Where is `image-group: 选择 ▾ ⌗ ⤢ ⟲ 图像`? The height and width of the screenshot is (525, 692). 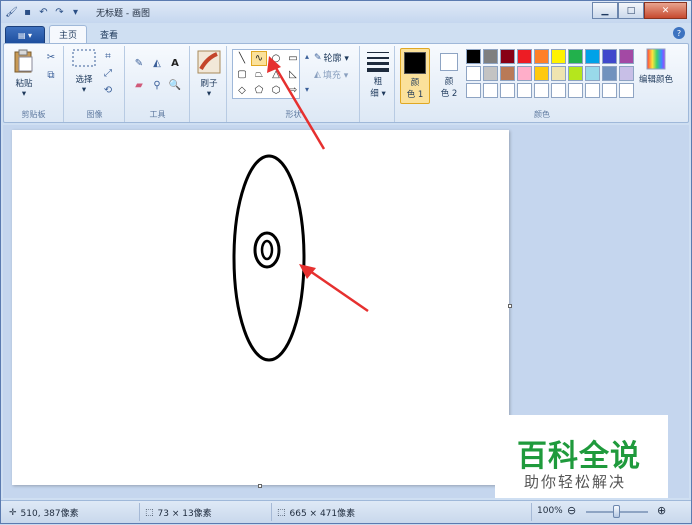 image-group: 选择 ▾ ⌗ ⤢ ⟲ 图像 is located at coordinates (95, 84).